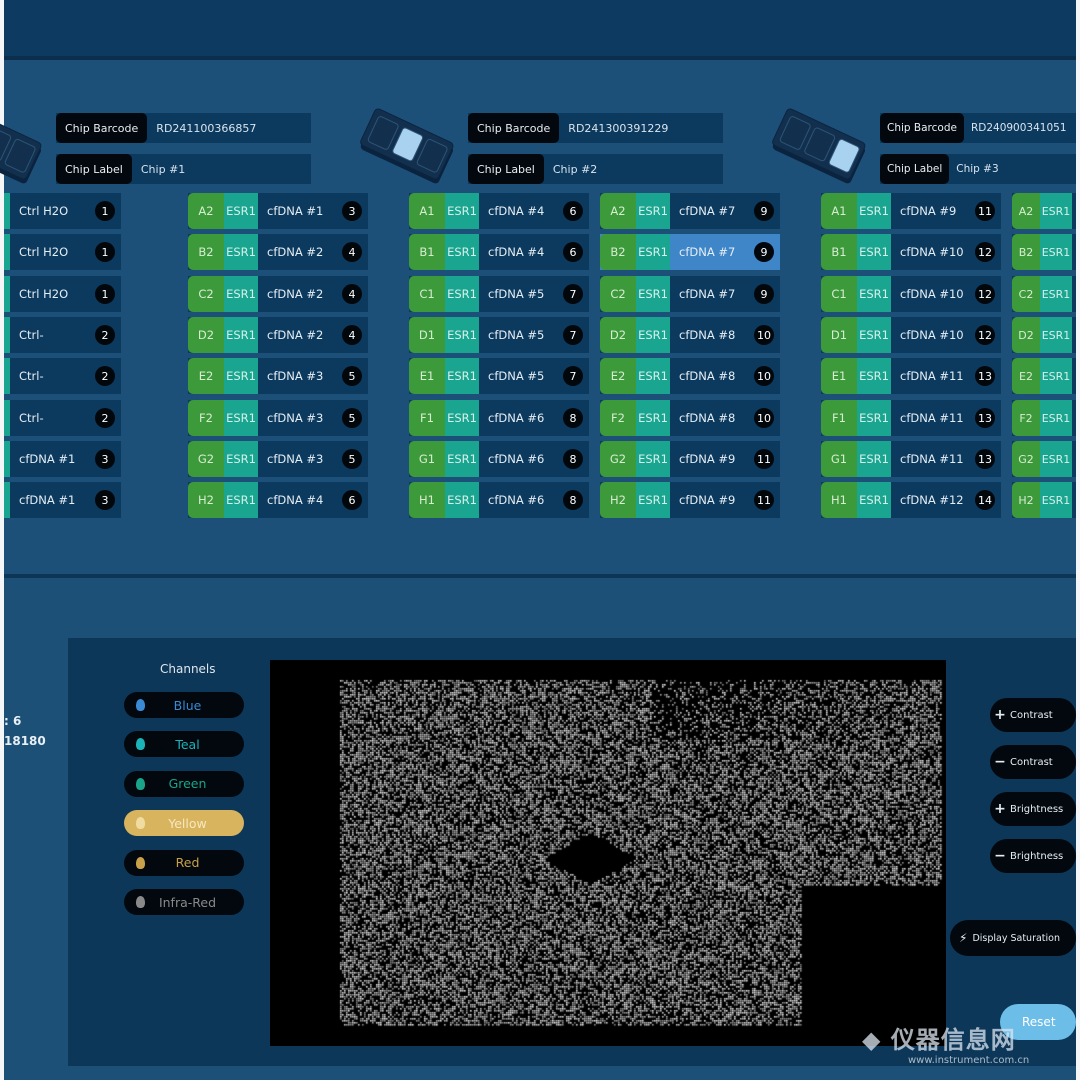  I want to click on well-row: A1 ESR1 cfDNA #4 6, so click(499, 211).